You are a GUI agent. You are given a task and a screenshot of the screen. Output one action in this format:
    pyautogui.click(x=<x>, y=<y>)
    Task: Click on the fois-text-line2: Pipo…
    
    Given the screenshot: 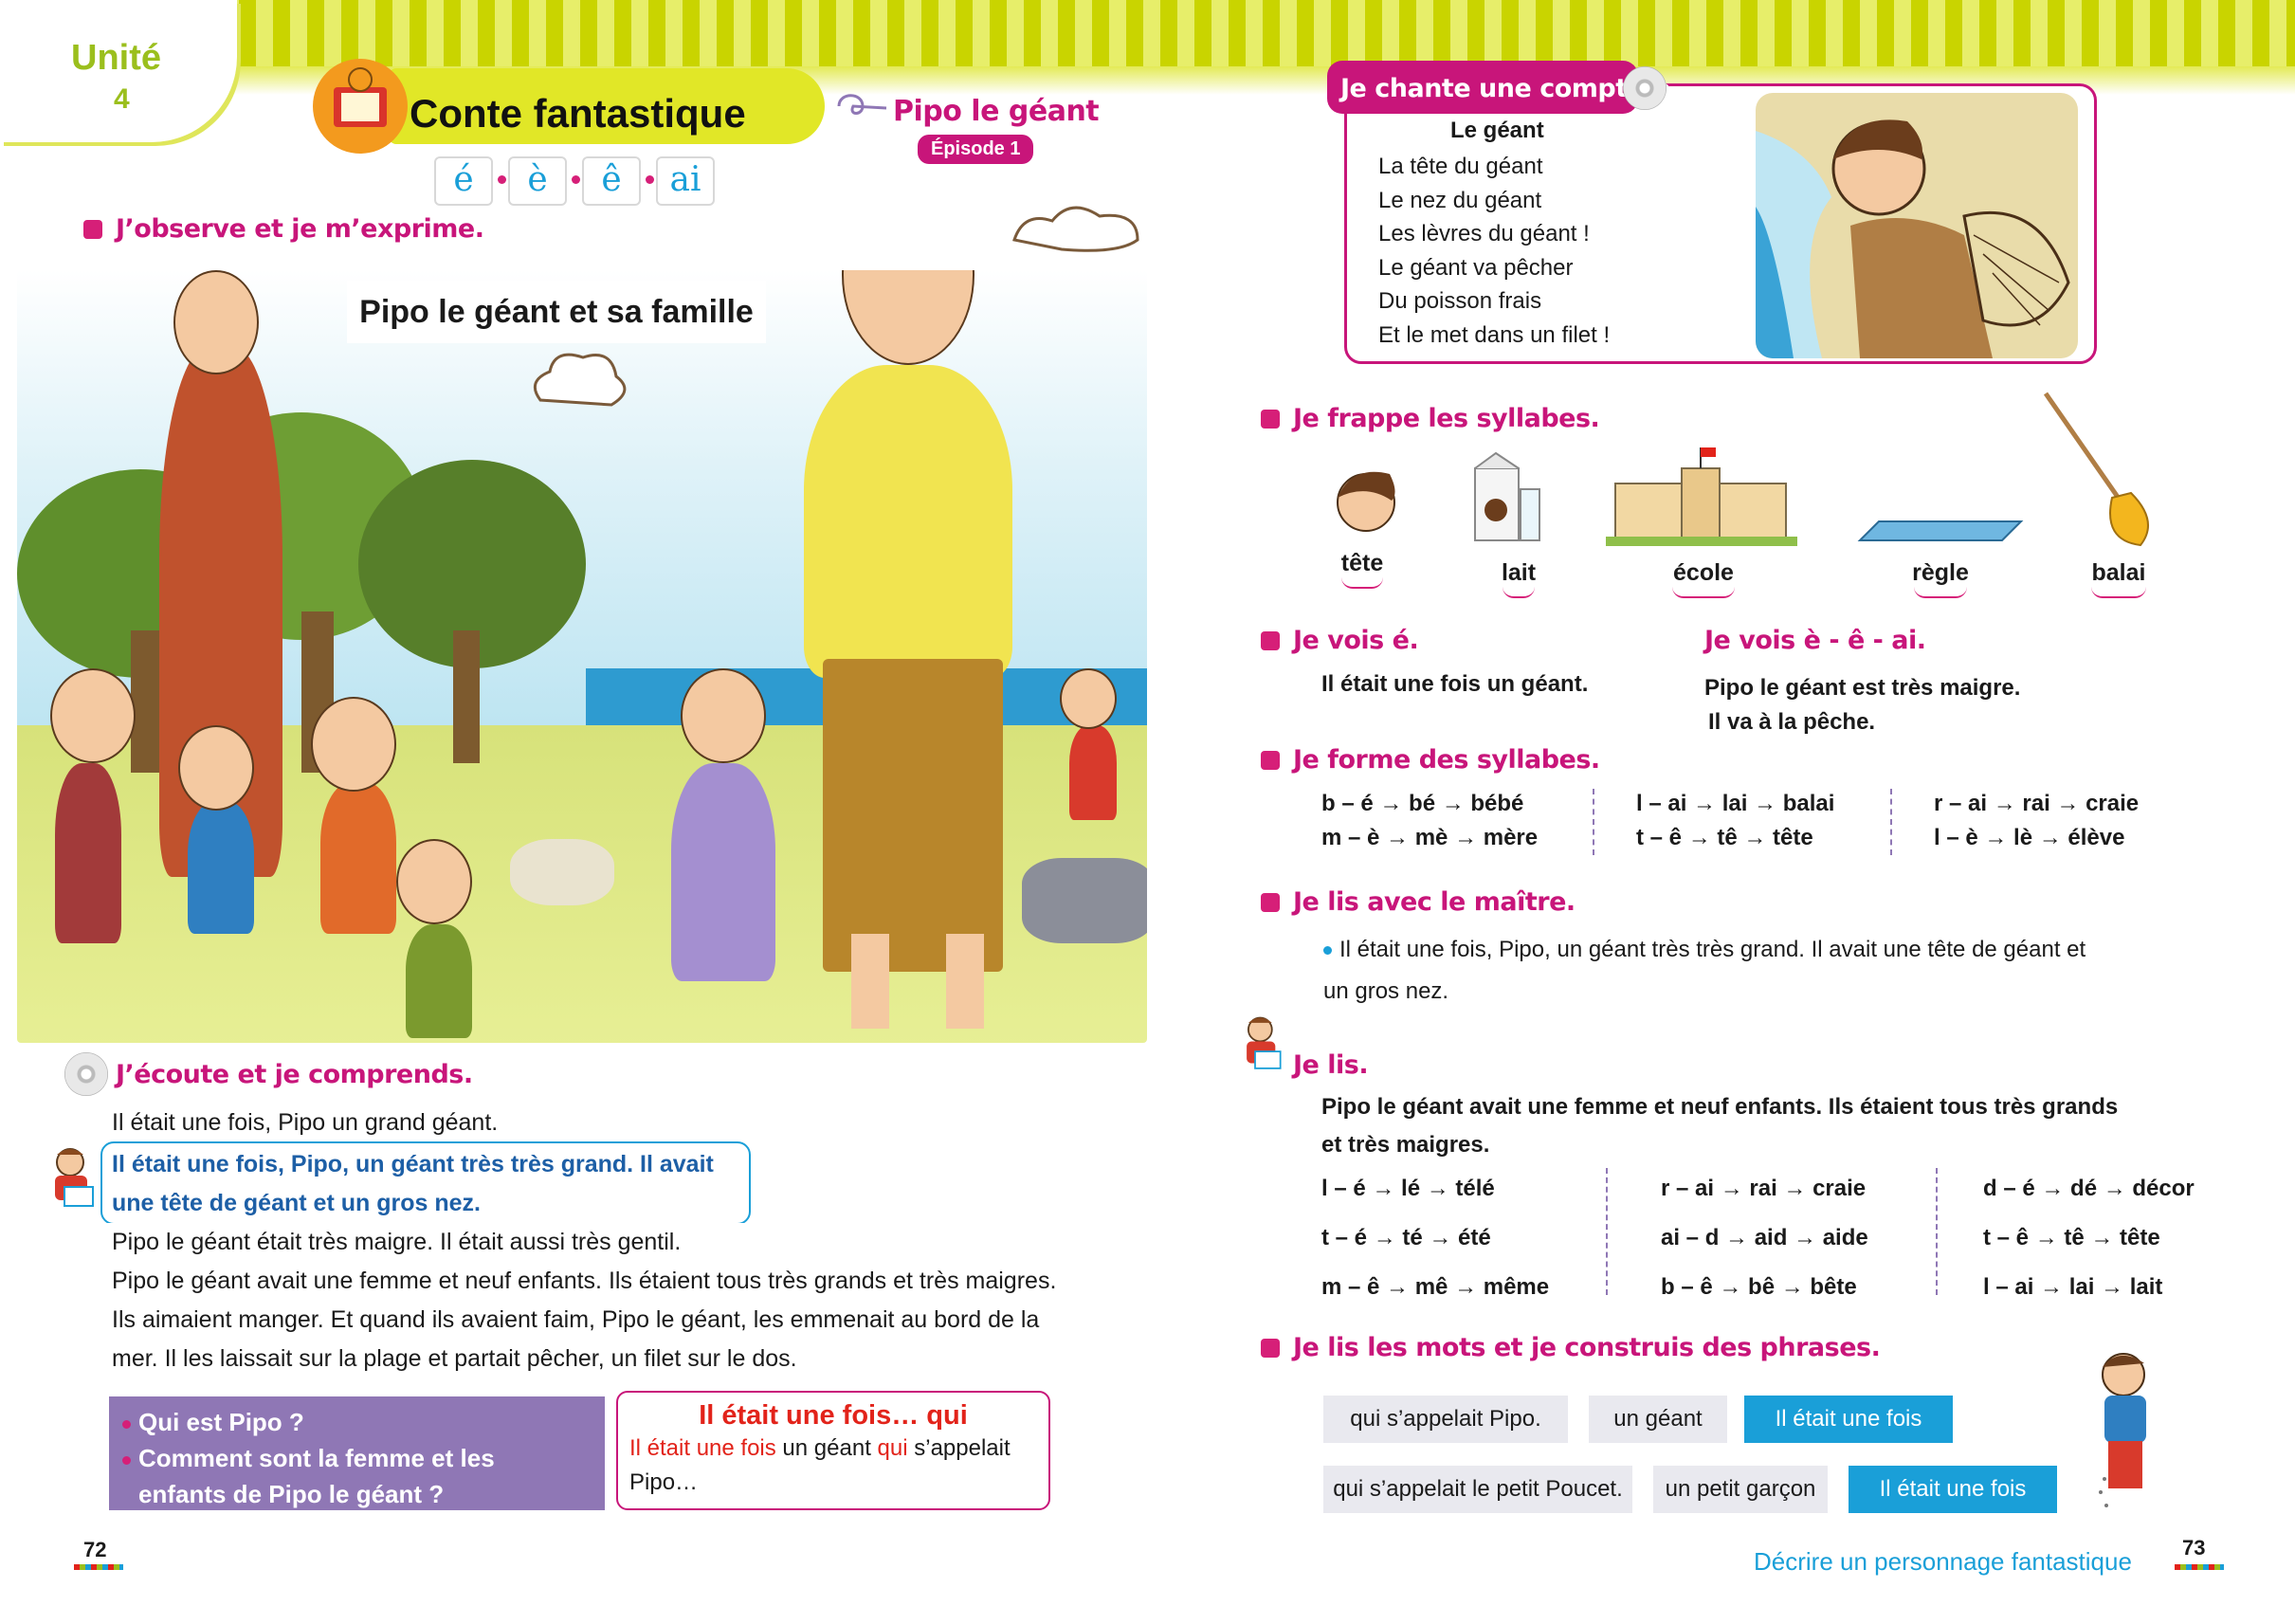 What is the action you would take?
    pyautogui.click(x=664, y=1482)
    